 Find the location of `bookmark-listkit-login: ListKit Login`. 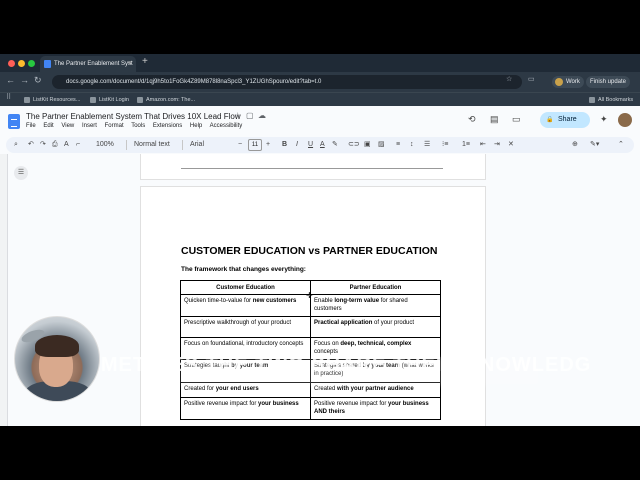

bookmark-listkit-login: ListKit Login is located at coordinates (109, 100).